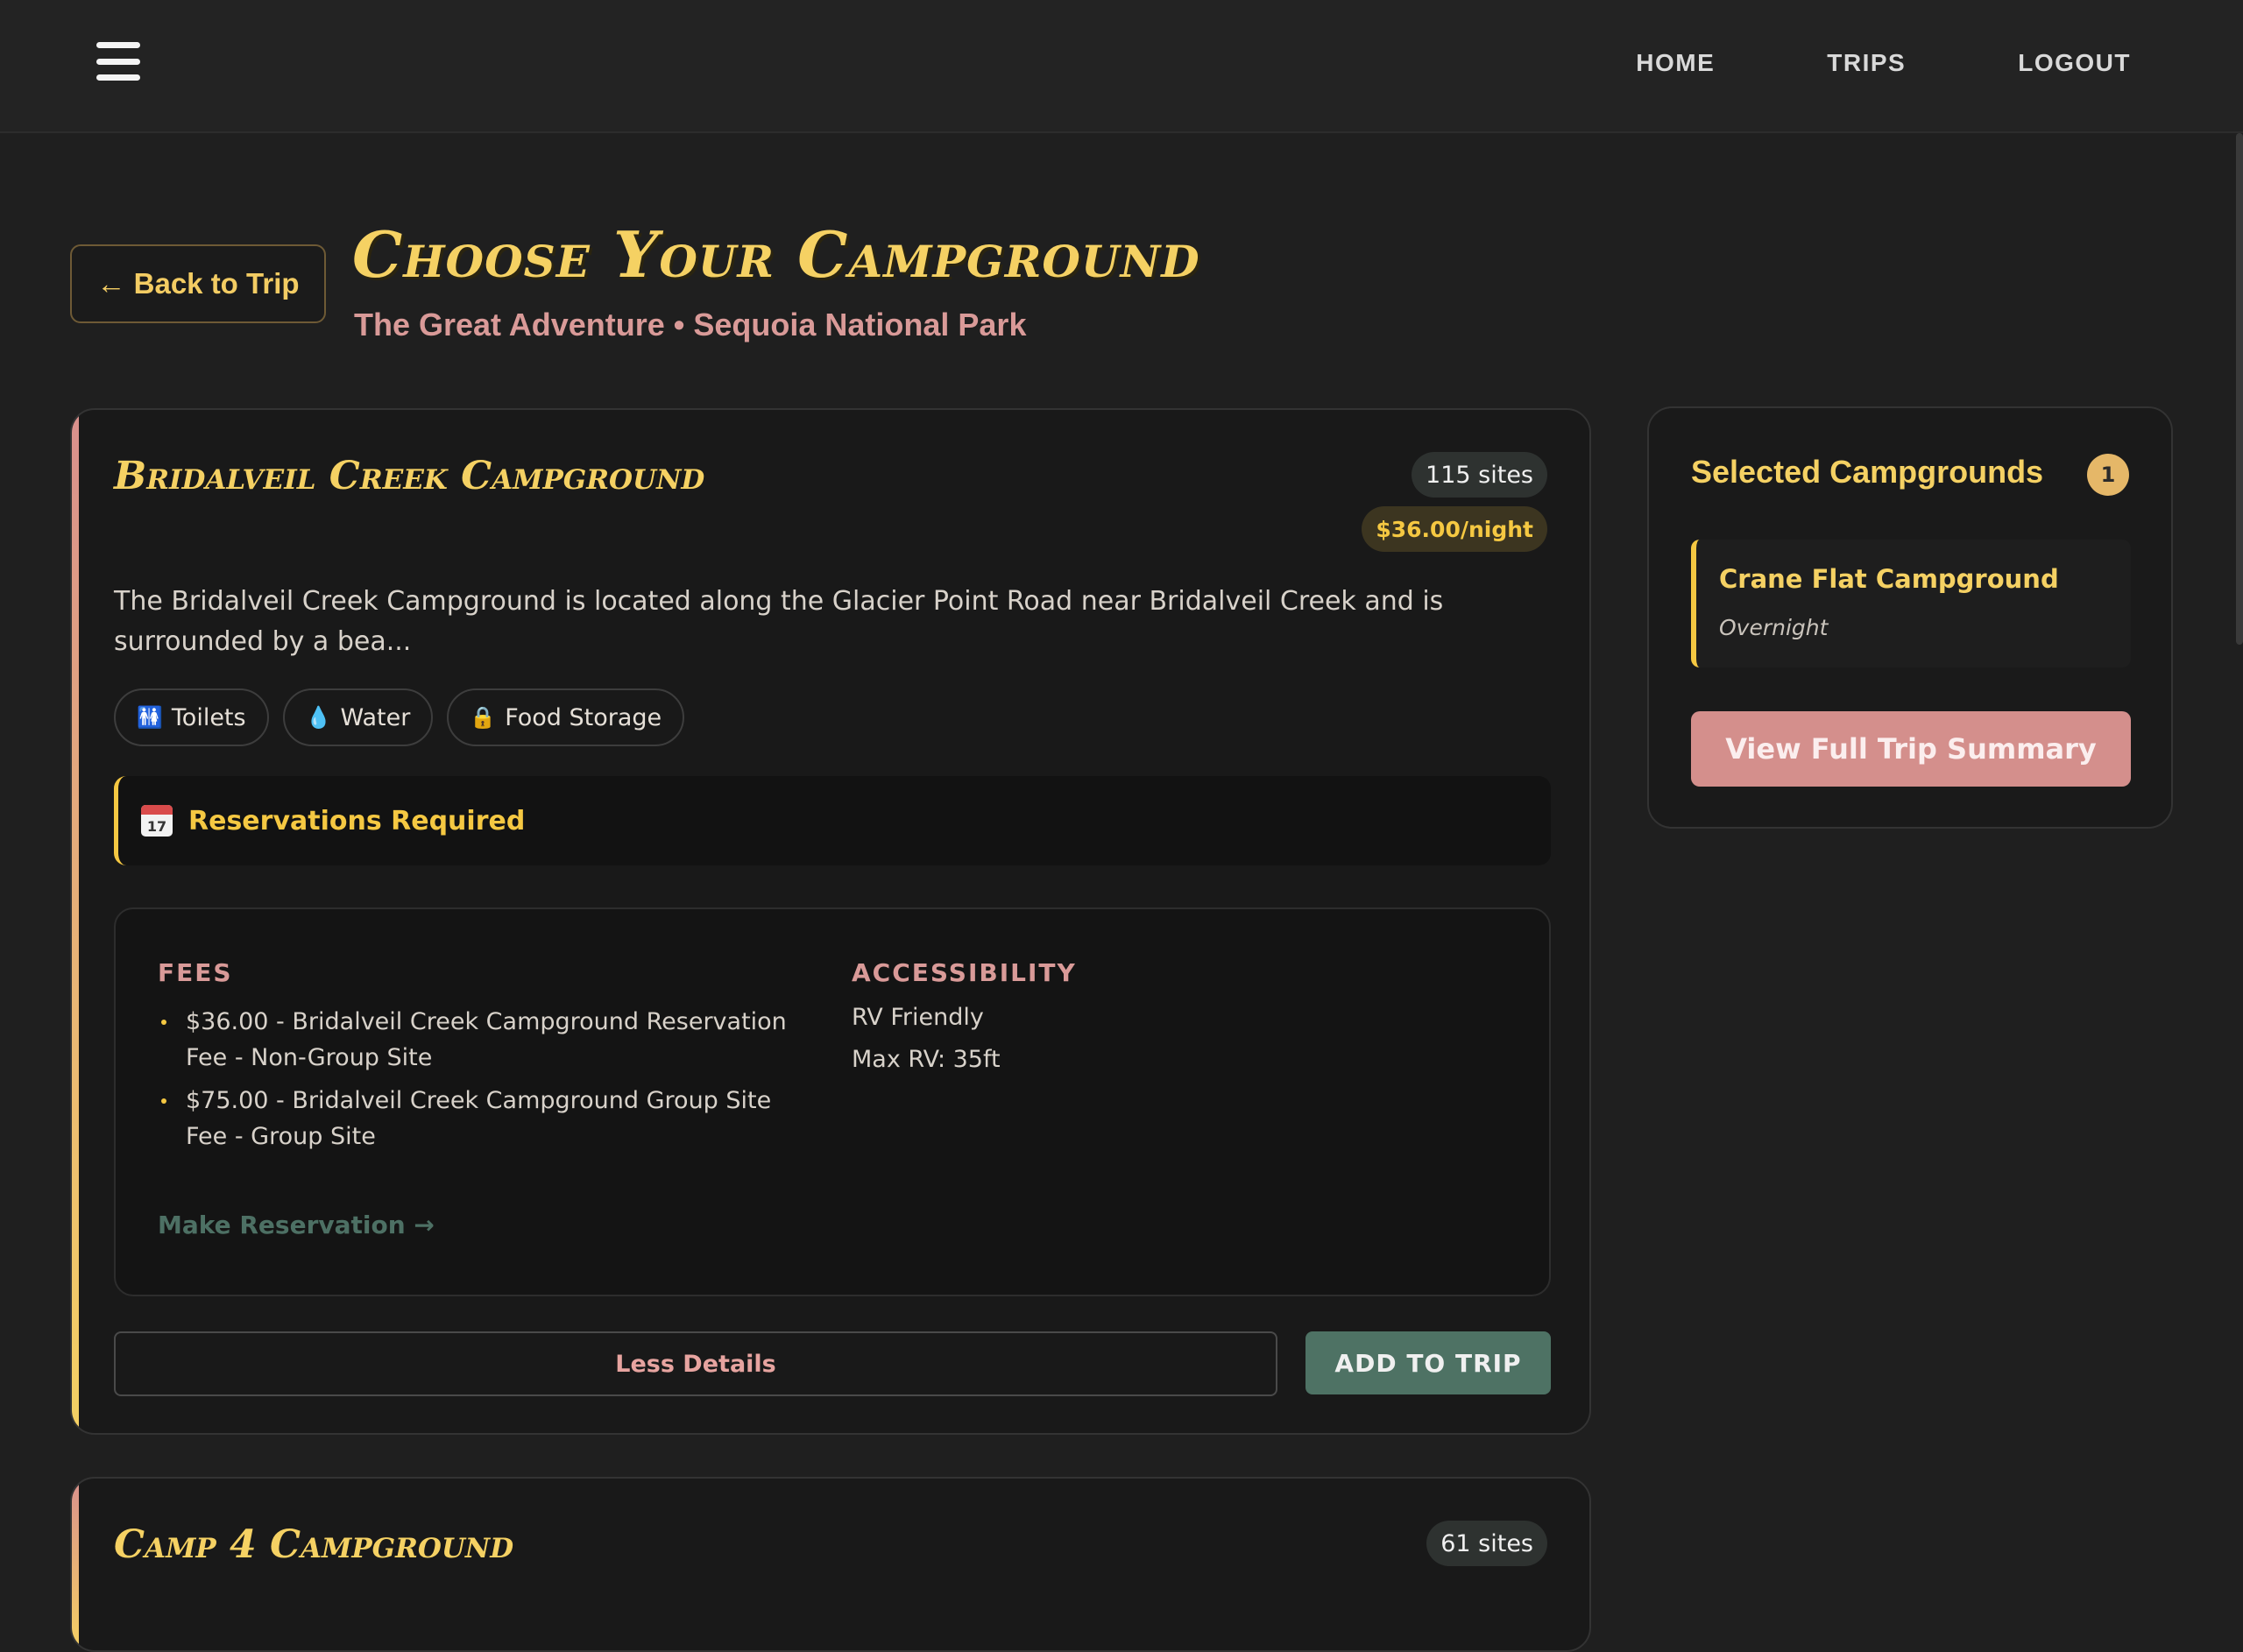 The width and height of the screenshot is (2243, 1652). Describe the element at coordinates (1867, 472) in the screenshot. I see `selected-campgrounds-title: Selected Campgrounds` at that location.